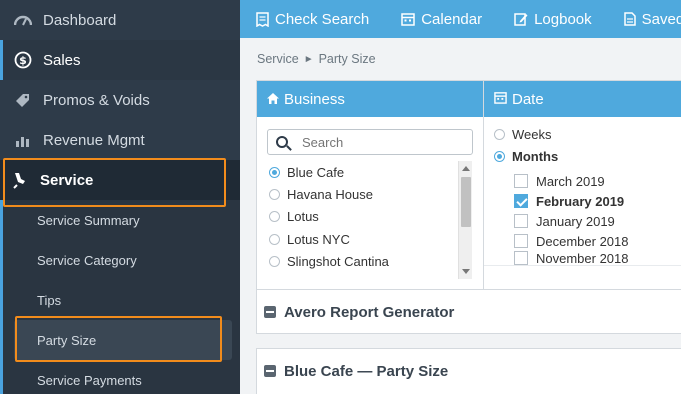 The height and width of the screenshot is (394, 681). Describe the element at coordinates (330, 194) in the screenshot. I see `business-option-label: Havana House` at that location.